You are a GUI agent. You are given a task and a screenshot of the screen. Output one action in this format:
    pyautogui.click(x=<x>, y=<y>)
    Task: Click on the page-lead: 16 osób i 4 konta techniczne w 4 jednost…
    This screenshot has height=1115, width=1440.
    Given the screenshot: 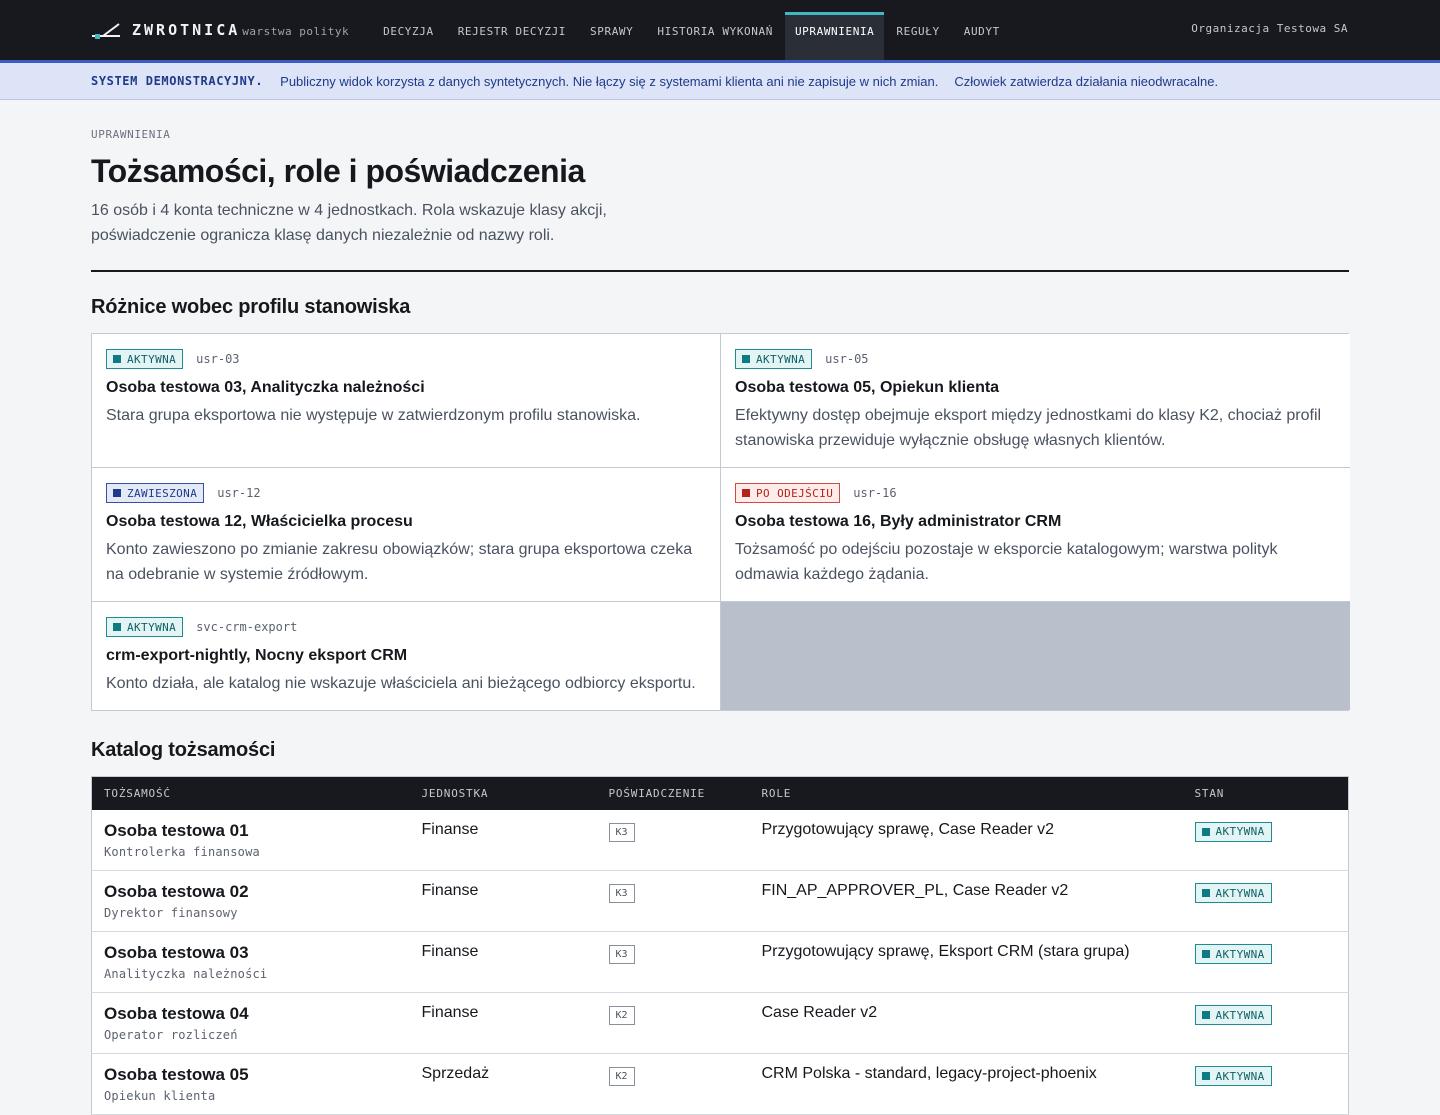 What is the action you would take?
    pyautogui.click(x=349, y=223)
    